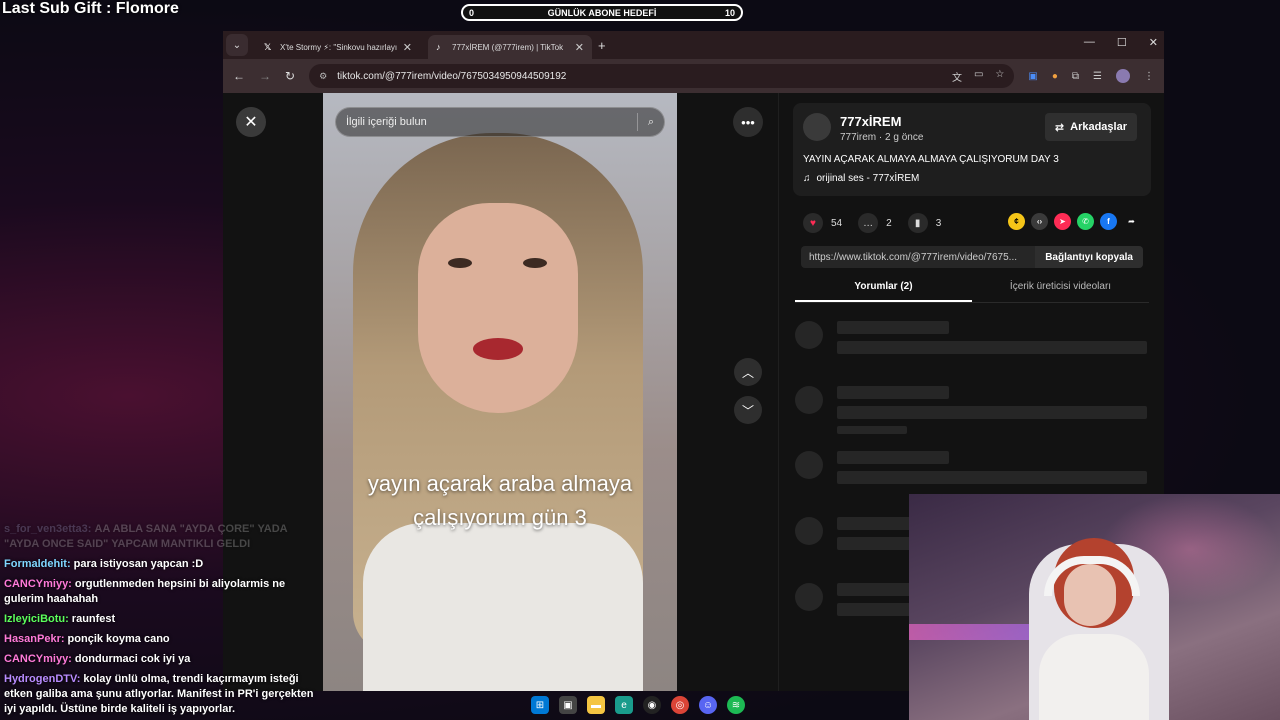 The height and width of the screenshot is (720, 1280). I want to click on tab-creator-videos: İçerik üreticisi videoları, so click(1060, 289).